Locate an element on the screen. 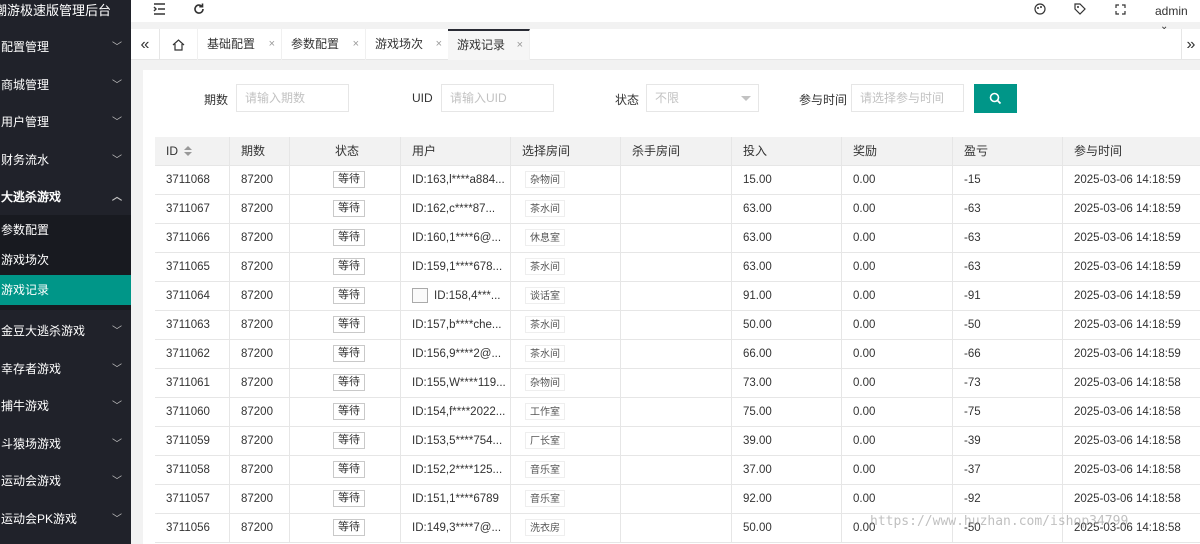 This screenshot has height=544, width=1200. col-header-time: 参与时间 is located at coordinates (1098, 151).